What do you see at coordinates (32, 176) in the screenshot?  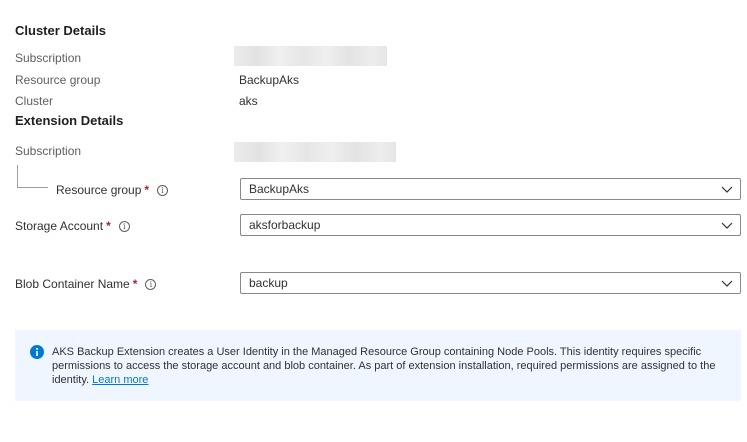 I see `tree-connector` at bounding box center [32, 176].